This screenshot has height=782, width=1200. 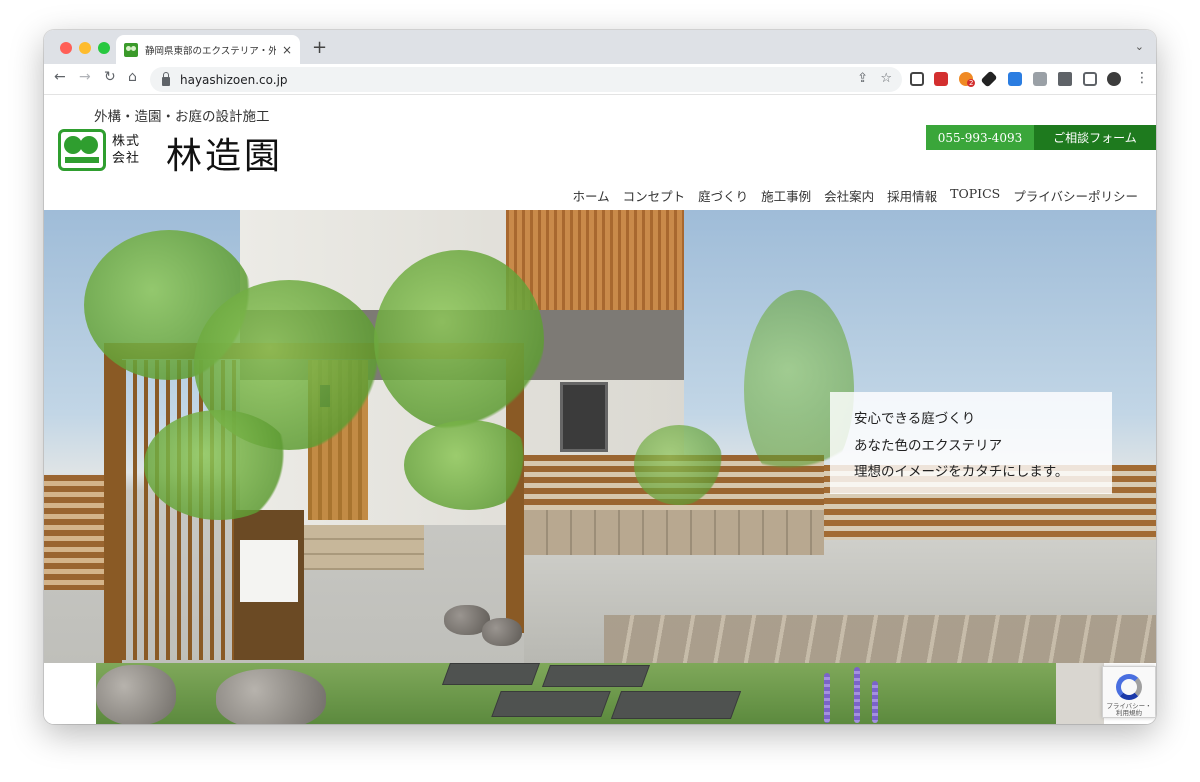 I want to click on house-window, so click(x=584, y=417).